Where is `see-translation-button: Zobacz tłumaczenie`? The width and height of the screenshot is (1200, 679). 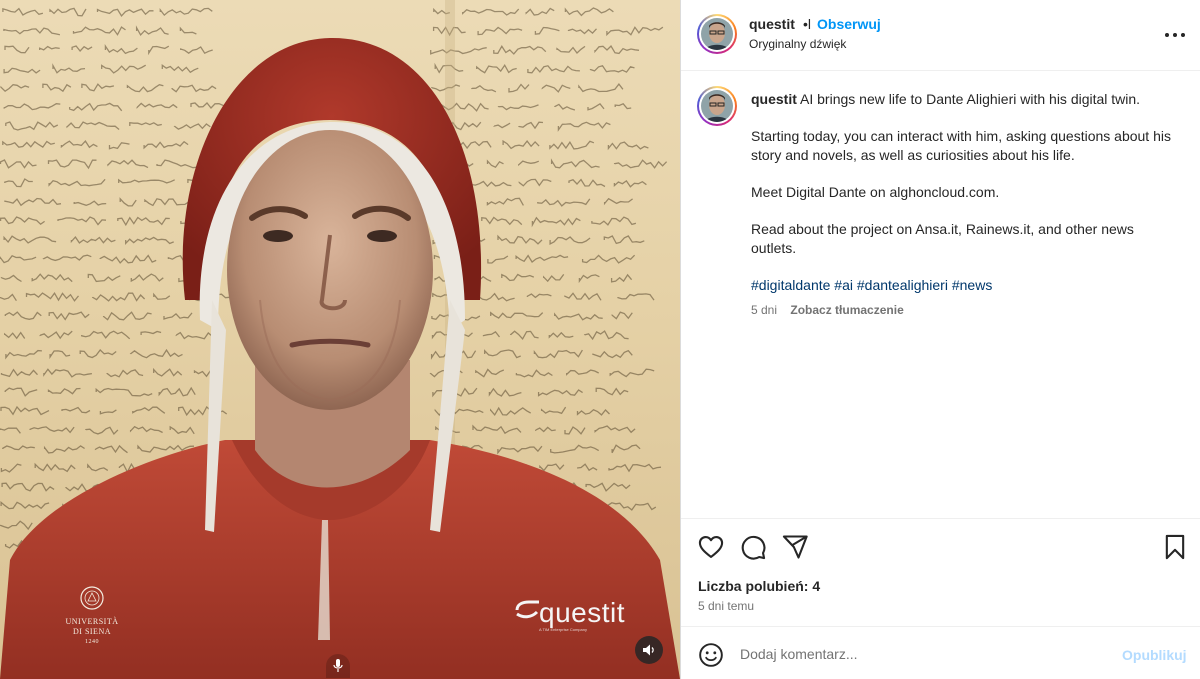 see-translation-button: Zobacz tłumaczenie is located at coordinates (846, 310).